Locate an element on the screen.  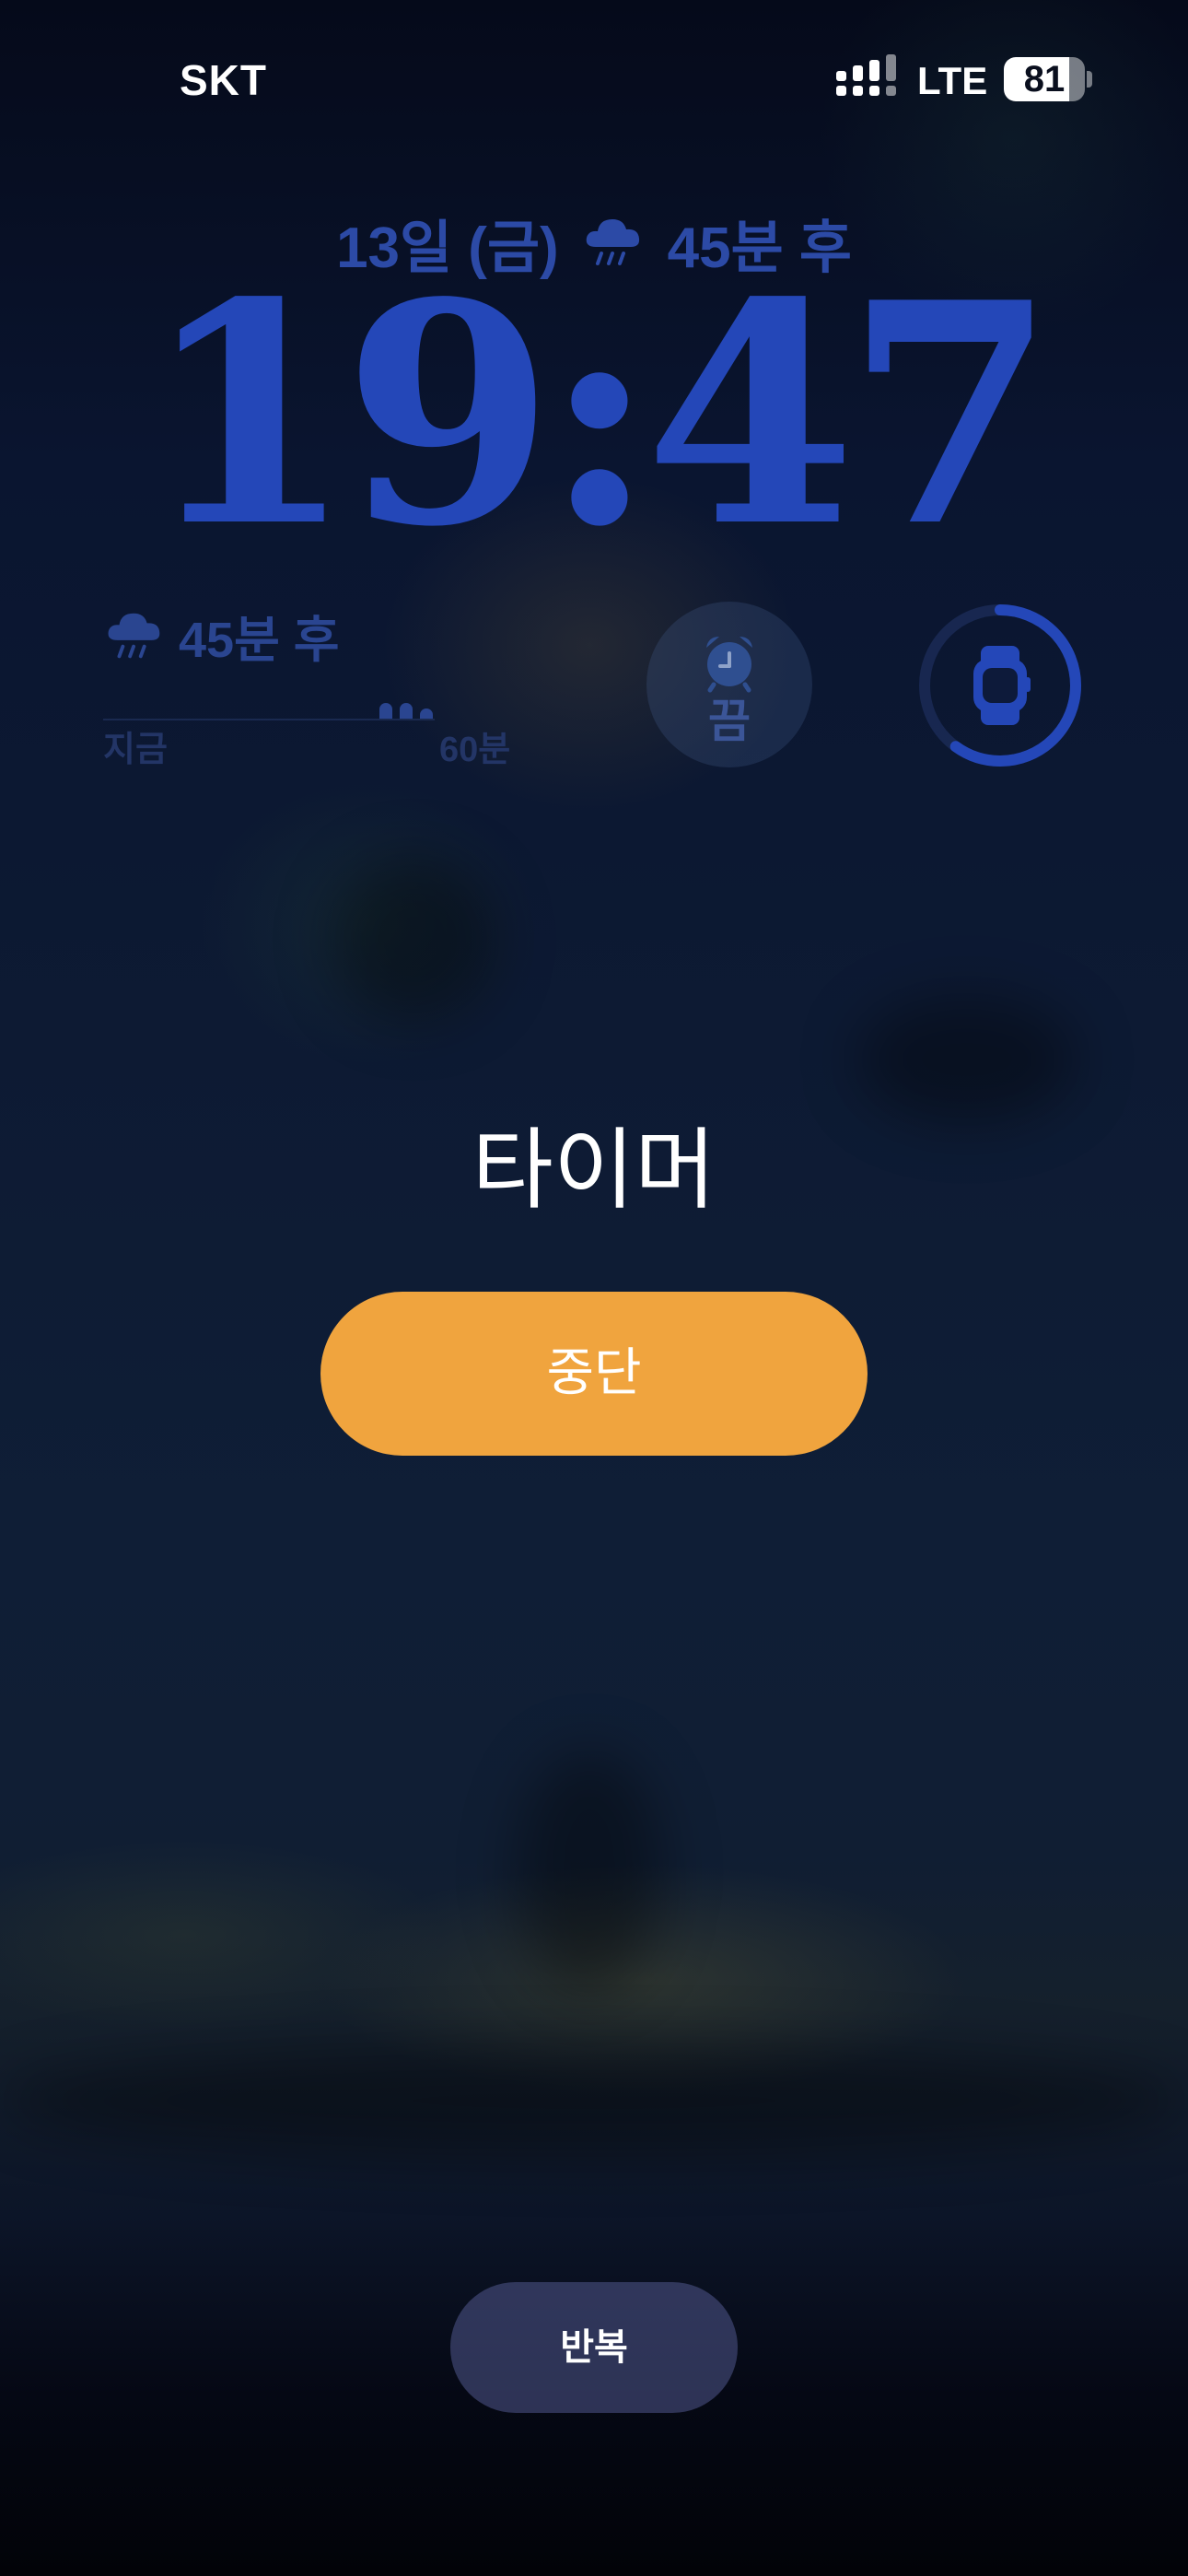
apple-watch-icon is located at coordinates (1002, 685).